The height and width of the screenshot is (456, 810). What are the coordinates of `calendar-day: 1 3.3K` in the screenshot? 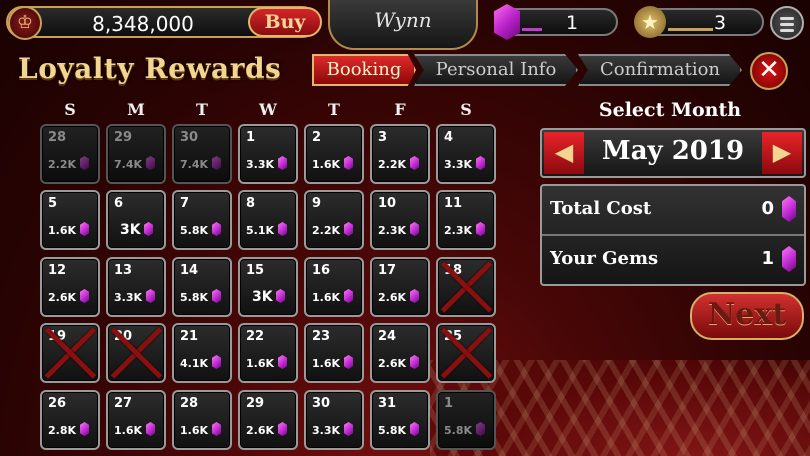 It's located at (268, 154).